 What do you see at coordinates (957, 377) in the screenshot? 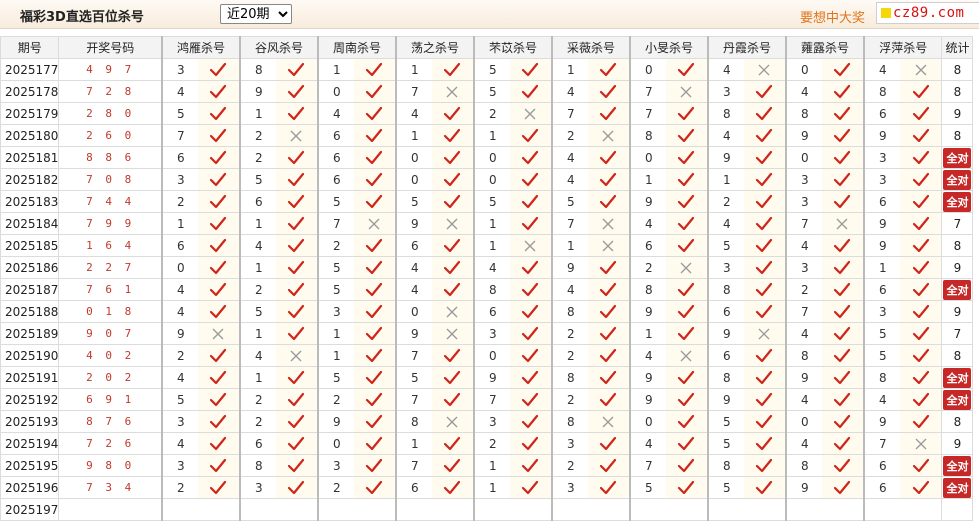
I see `all-correct-badge: 全对` at bounding box center [957, 377].